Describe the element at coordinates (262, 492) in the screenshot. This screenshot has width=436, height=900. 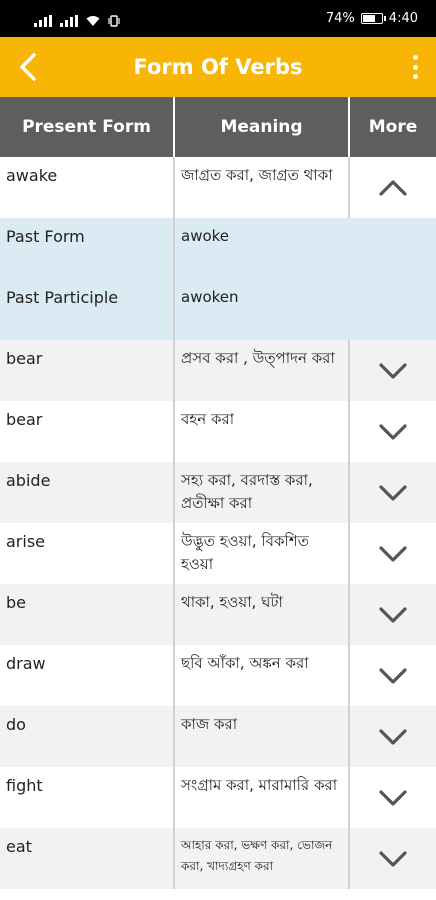
I see `meaning-cell: সহ্য করা, বরদাস্ত করা, প্রতীক্ষা করা` at that location.